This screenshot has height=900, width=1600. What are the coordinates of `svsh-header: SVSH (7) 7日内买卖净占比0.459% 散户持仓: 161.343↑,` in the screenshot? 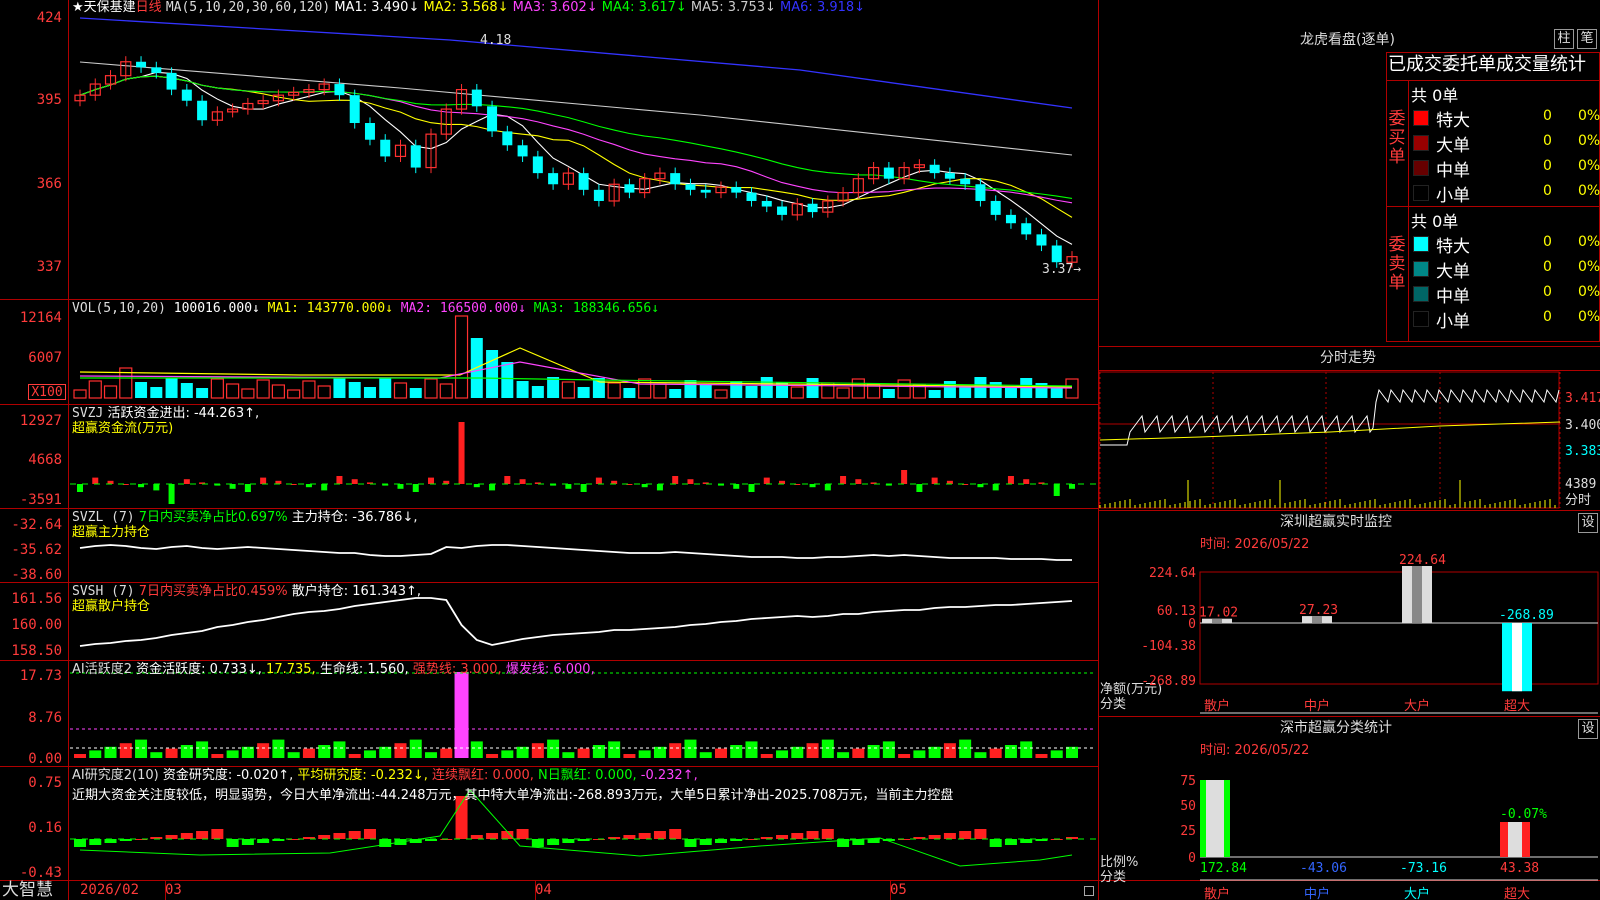 It's located at (247, 591).